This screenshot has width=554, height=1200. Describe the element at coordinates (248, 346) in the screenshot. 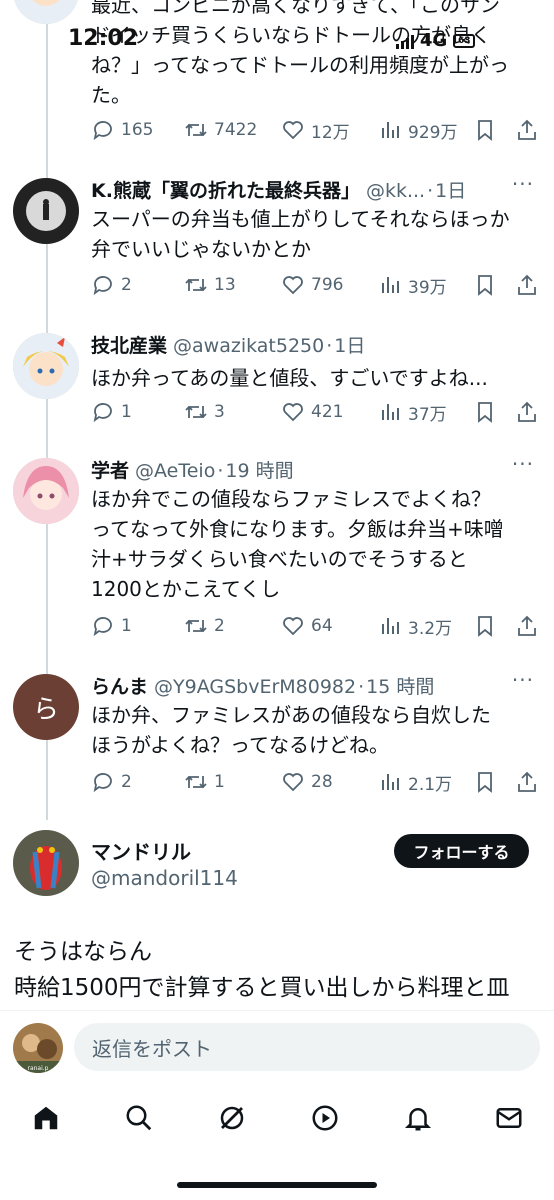

I see `author-handle: @awazikat5250` at that location.